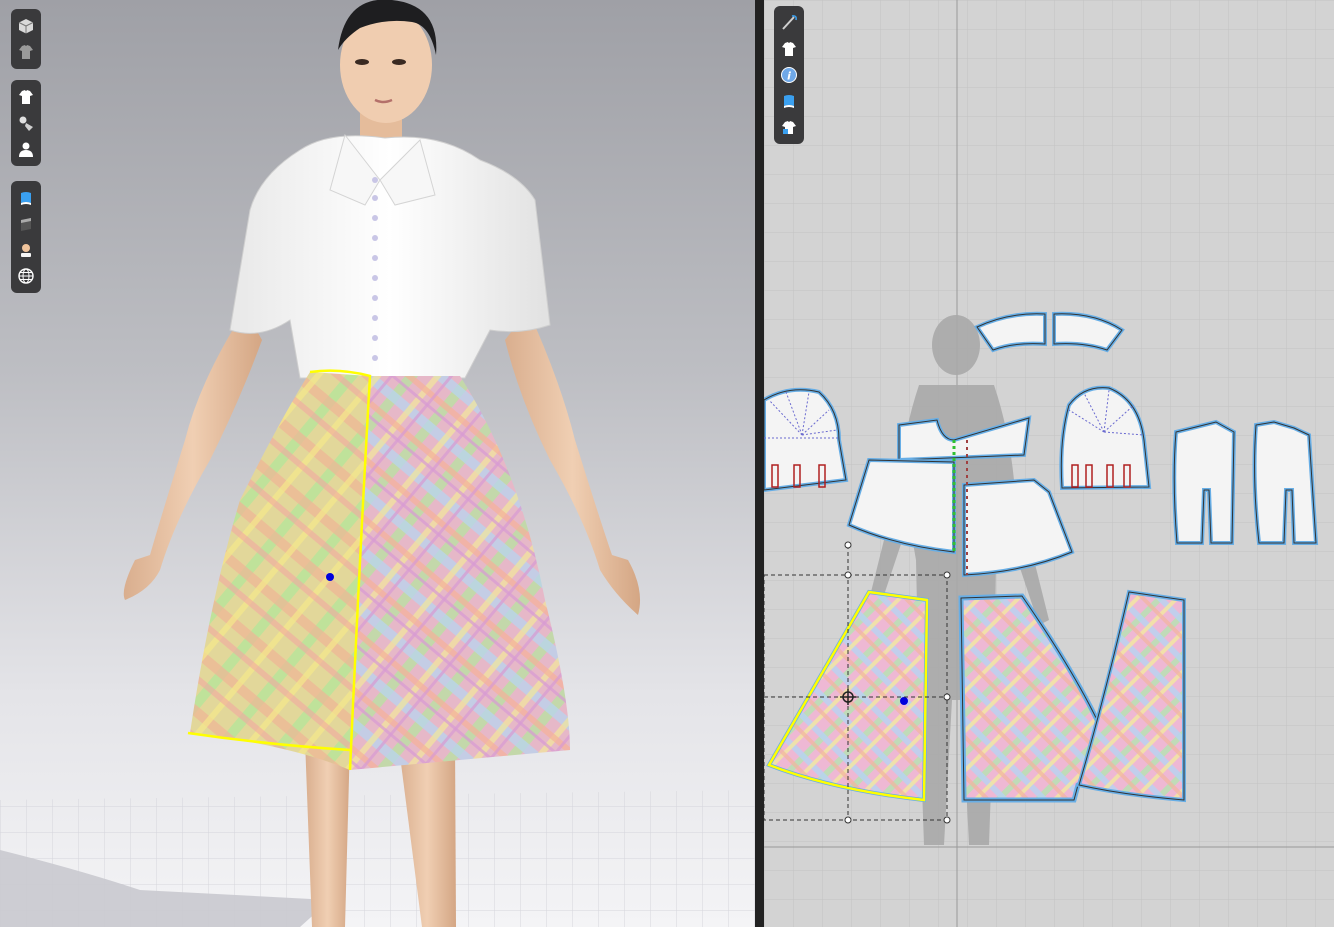 The width and height of the screenshot is (1334, 927). What do you see at coordinates (26, 198) in the screenshot?
I see `blue-fabric-icon` at bounding box center [26, 198].